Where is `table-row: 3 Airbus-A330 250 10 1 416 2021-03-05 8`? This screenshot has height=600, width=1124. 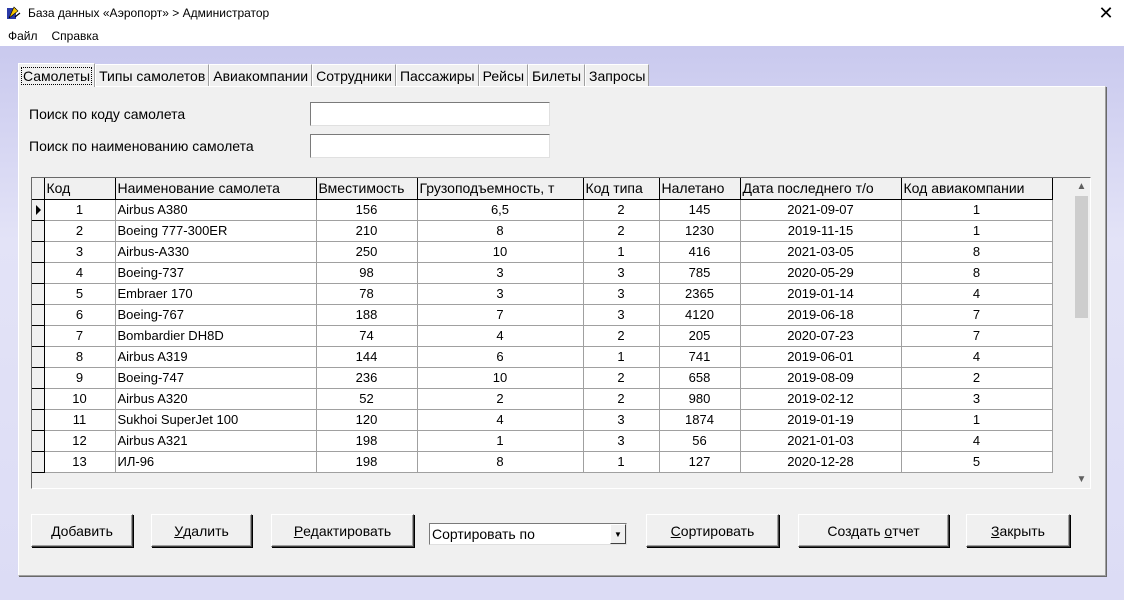
table-row: 3 Airbus-A330 250 10 1 416 2021-03-05 8 is located at coordinates (542, 252).